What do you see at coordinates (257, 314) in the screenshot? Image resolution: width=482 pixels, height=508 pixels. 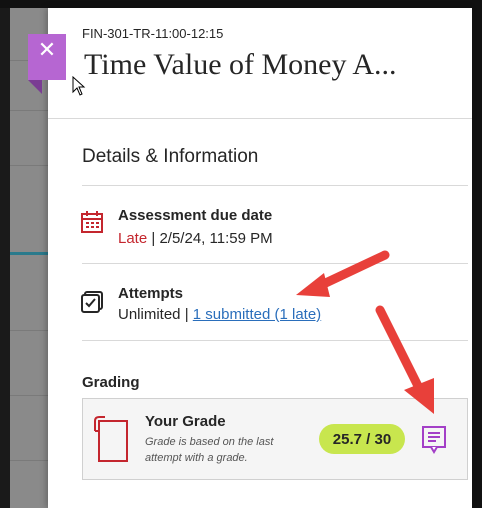 I see `submitted-attempts-link: 1 submitted (1 late)` at bounding box center [257, 314].